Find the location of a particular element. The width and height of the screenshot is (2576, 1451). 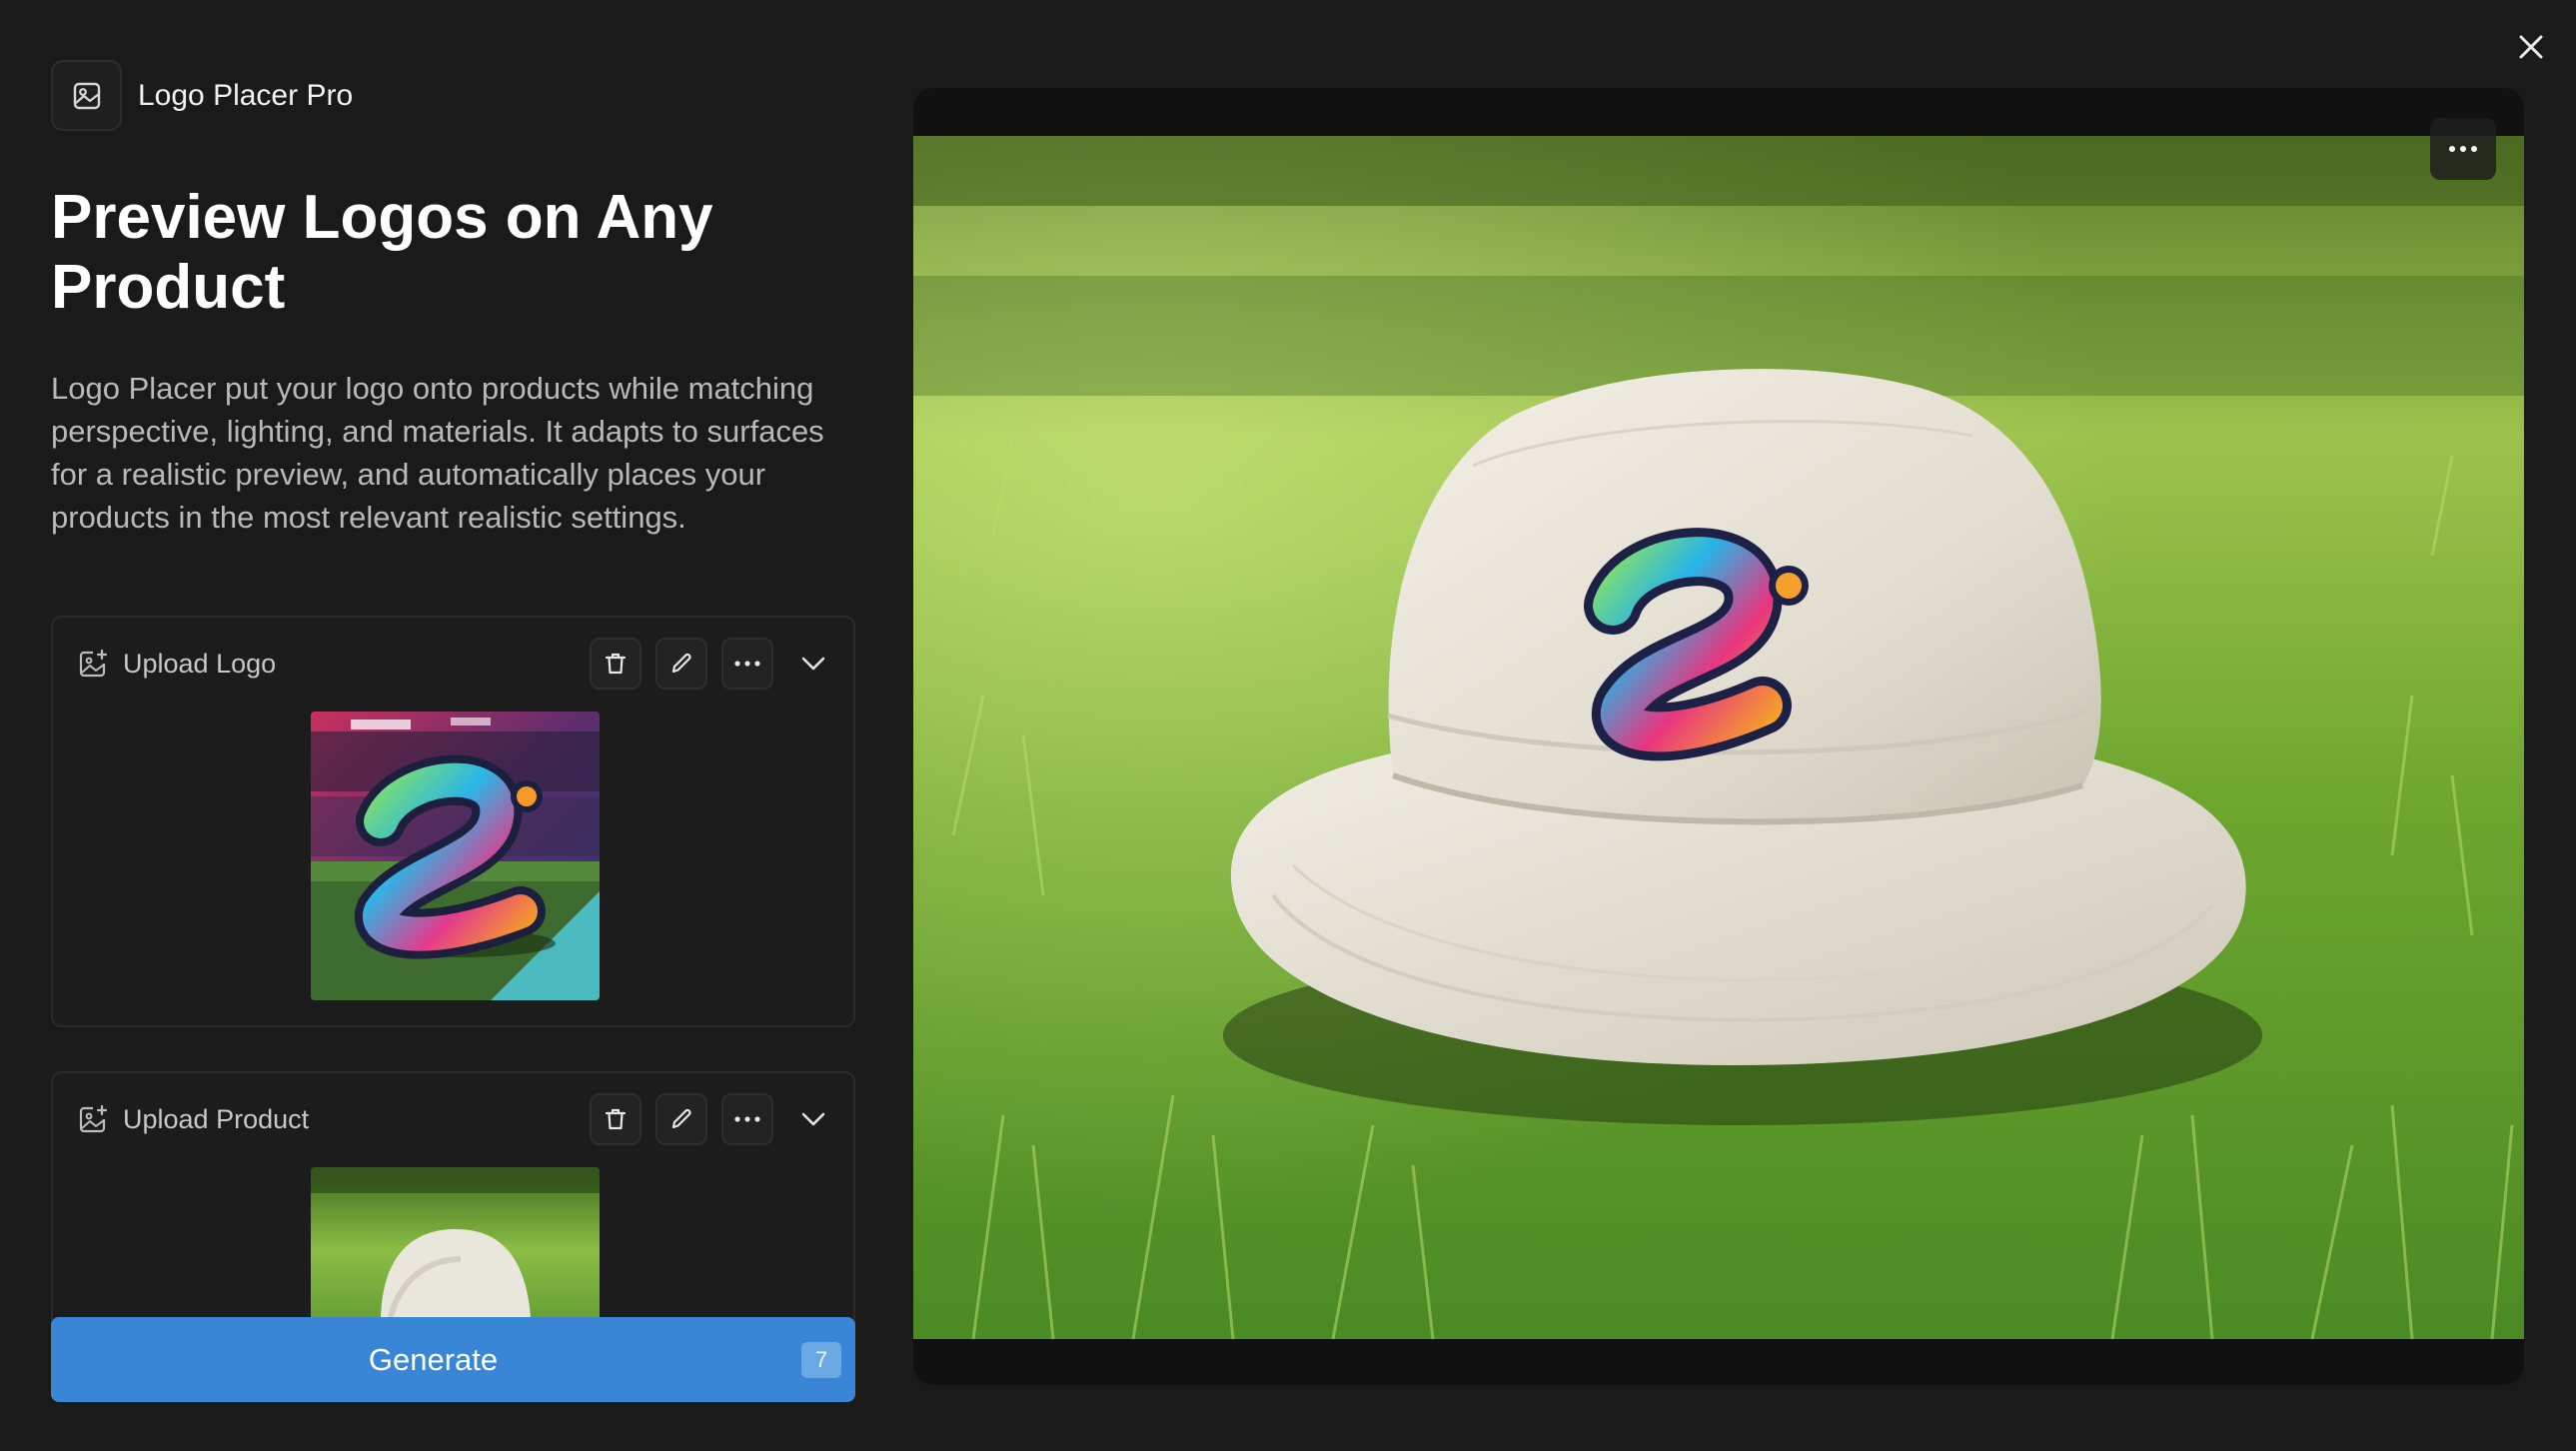

logo-thumbnail is located at coordinates (455, 856).